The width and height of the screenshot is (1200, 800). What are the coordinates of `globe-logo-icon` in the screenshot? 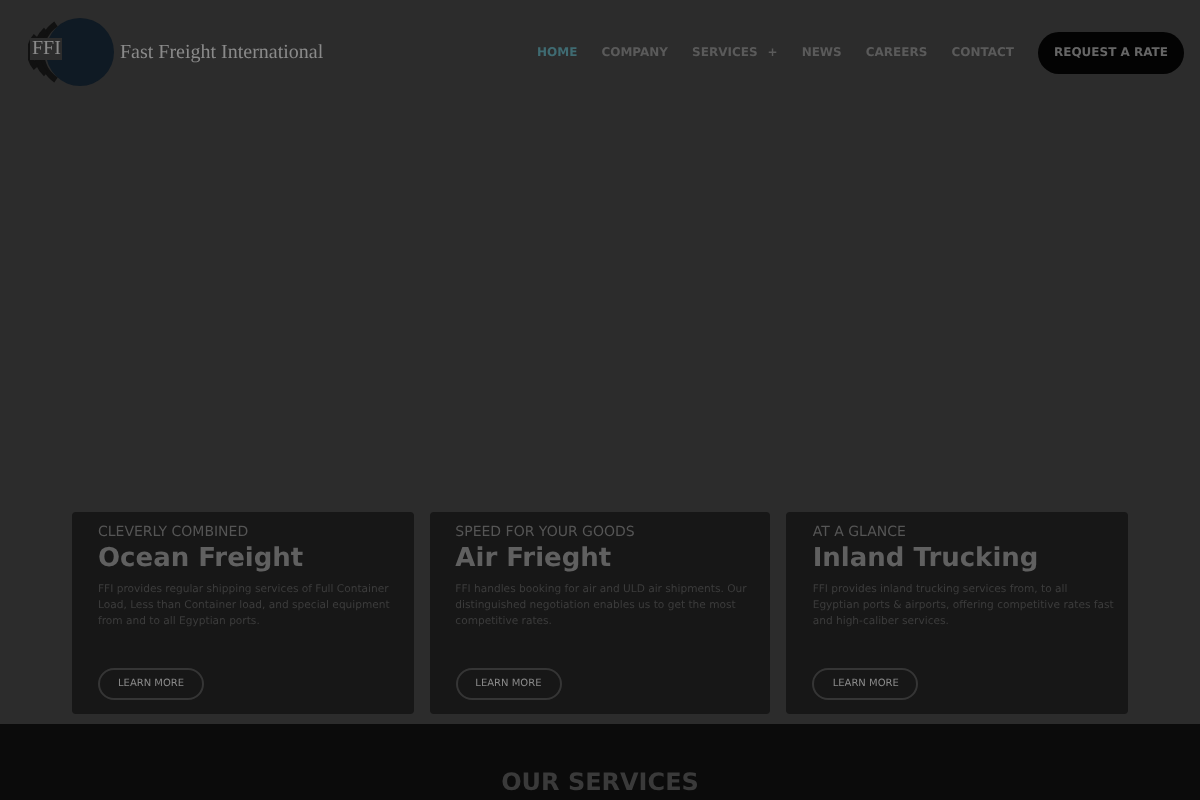 It's located at (72, 52).